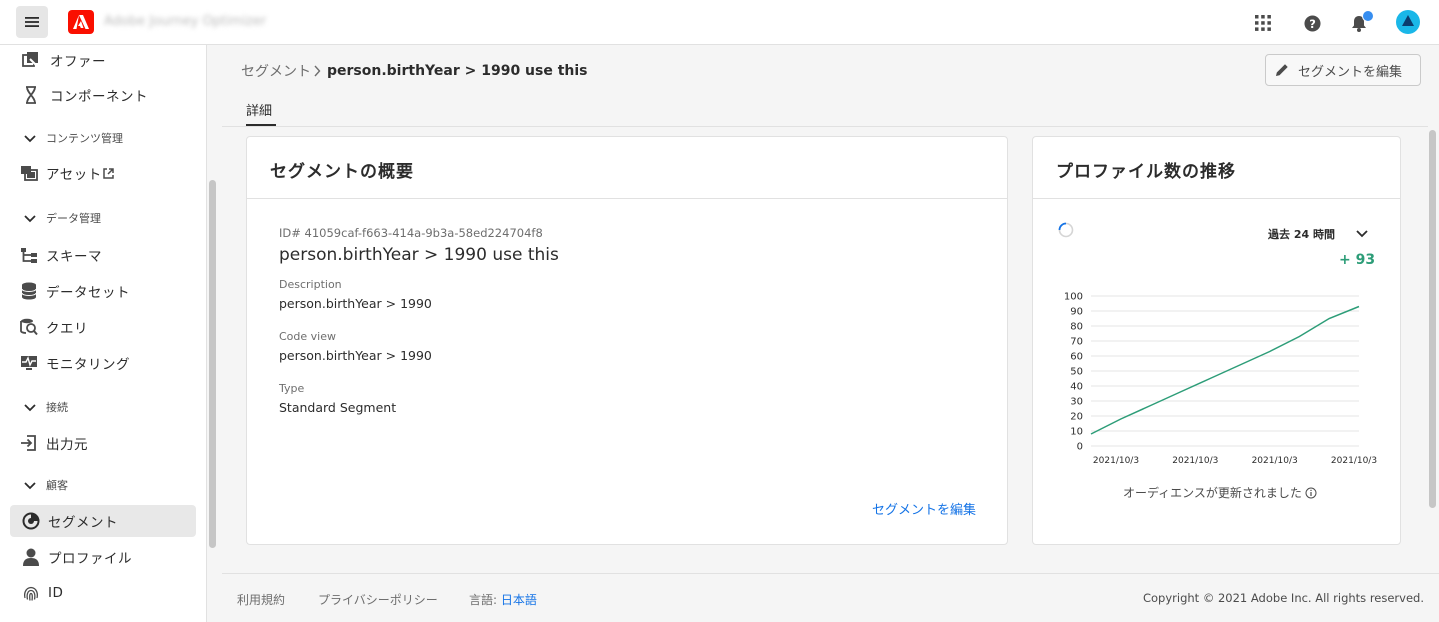  I want to click on components-icon, so click(31, 95).